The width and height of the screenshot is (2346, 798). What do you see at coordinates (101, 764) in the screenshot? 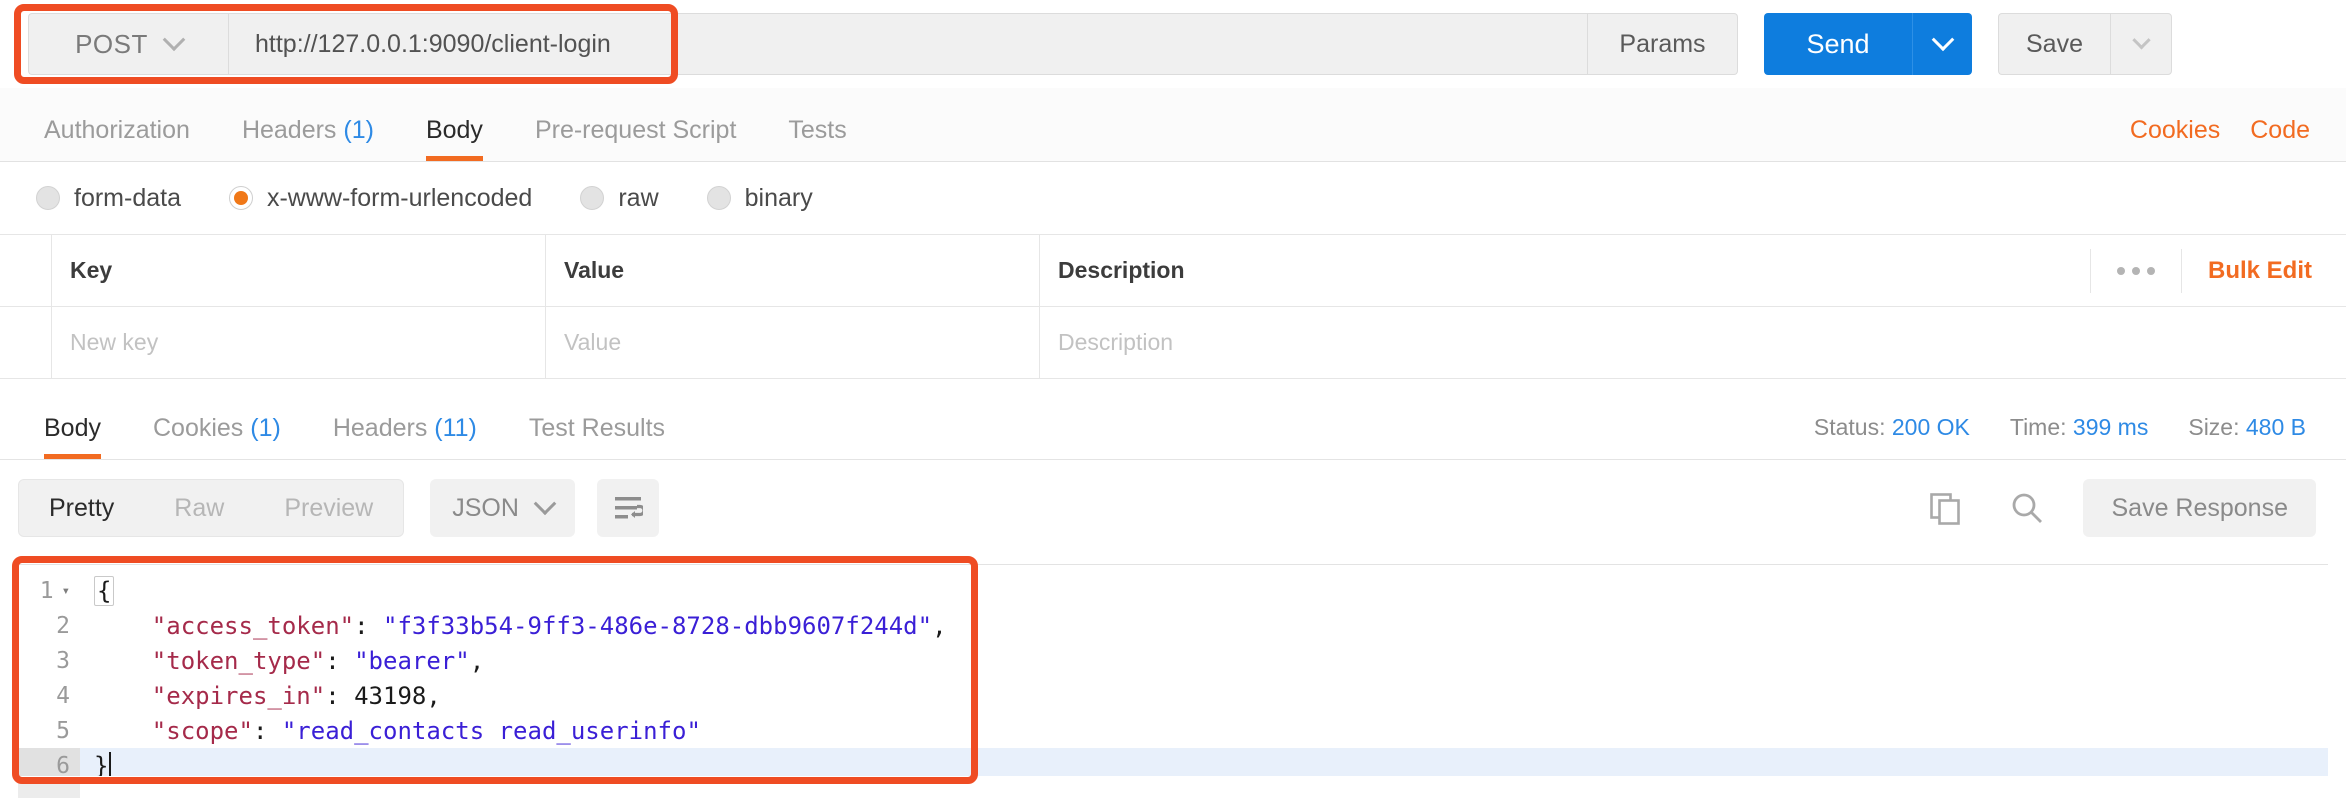
I see `code-token-pun: }` at bounding box center [101, 764].